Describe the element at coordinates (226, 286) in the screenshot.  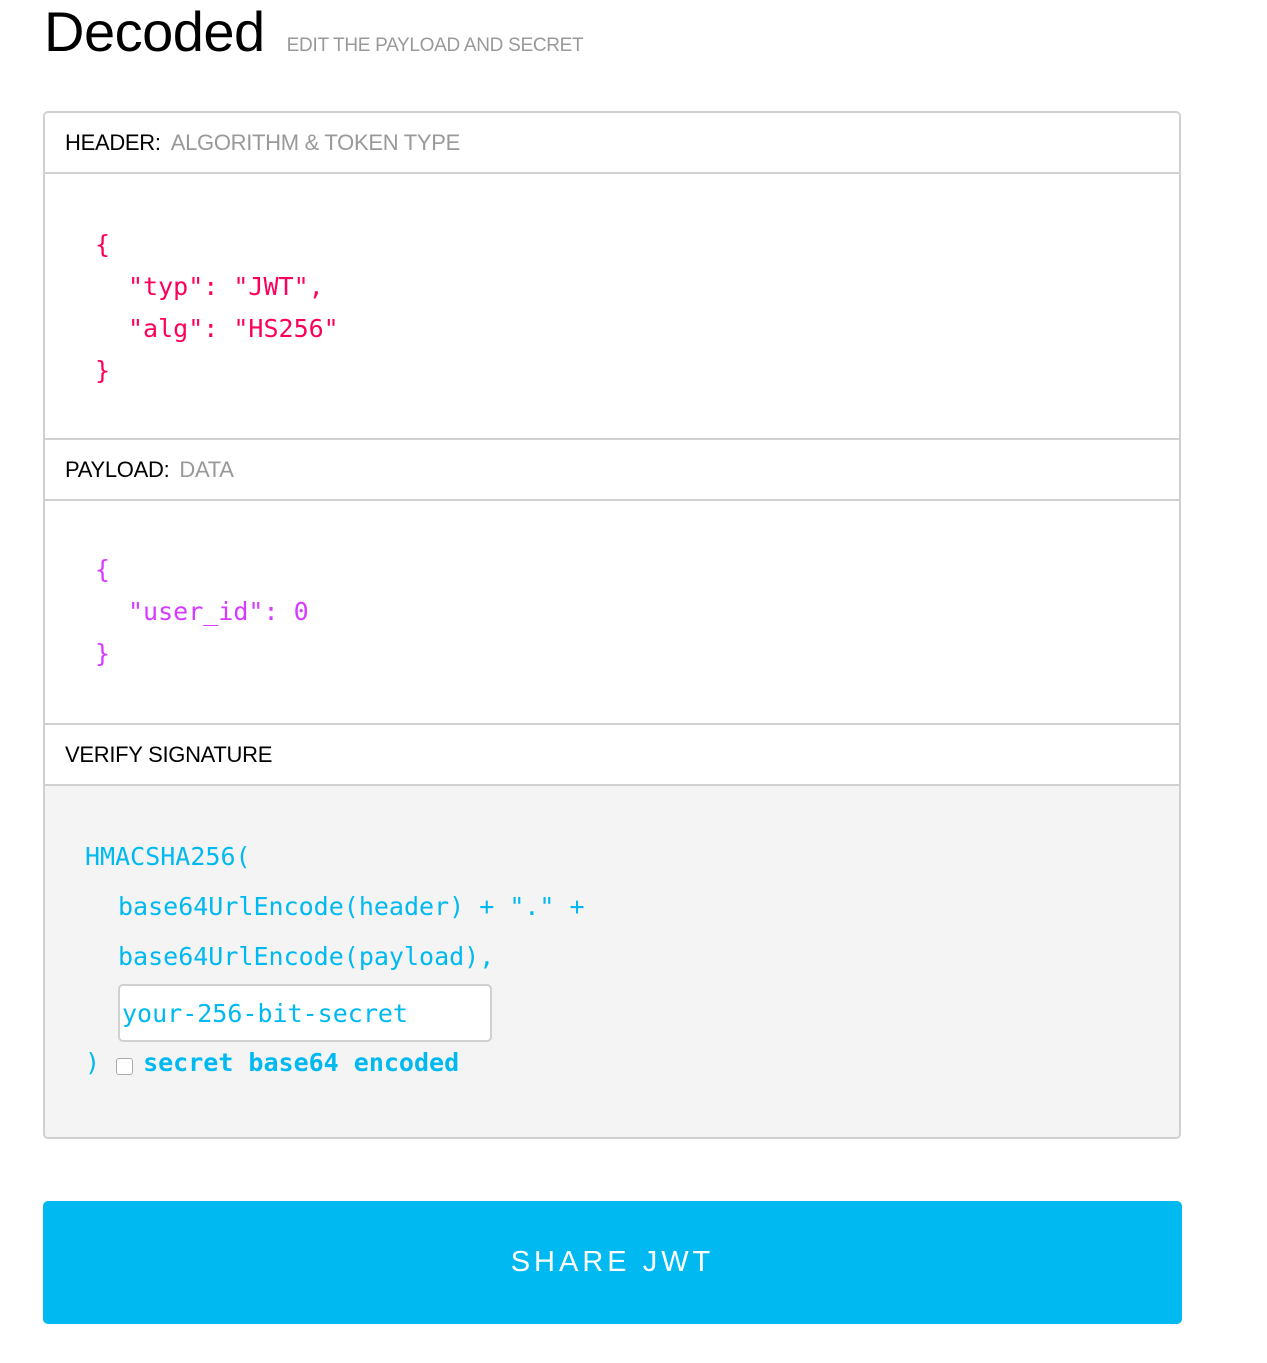
I see `json-line: "typ": "JWT",` at that location.